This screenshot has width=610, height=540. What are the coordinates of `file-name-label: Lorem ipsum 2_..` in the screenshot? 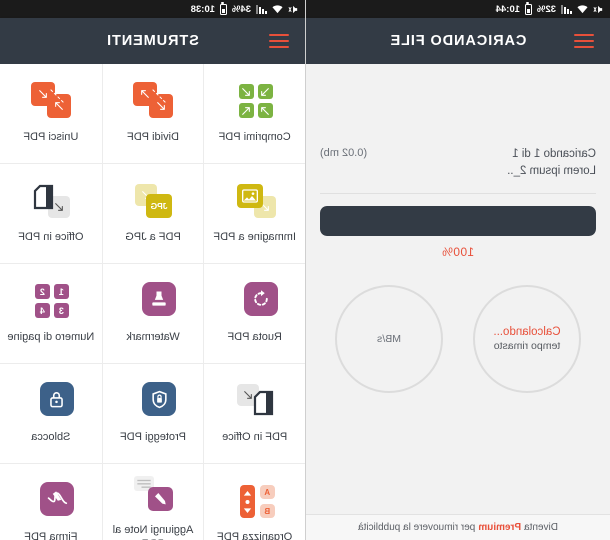 It's located at (551, 170).